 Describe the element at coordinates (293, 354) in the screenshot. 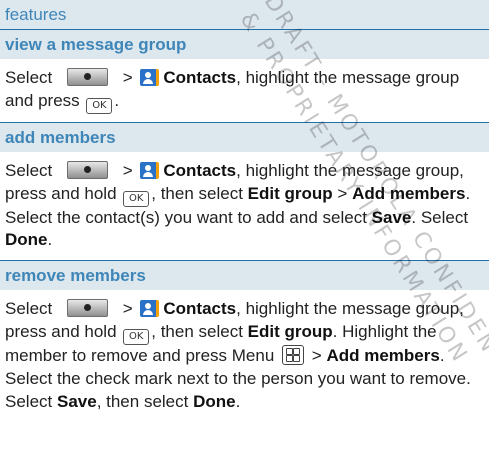

I see `menu-key-icon` at that location.